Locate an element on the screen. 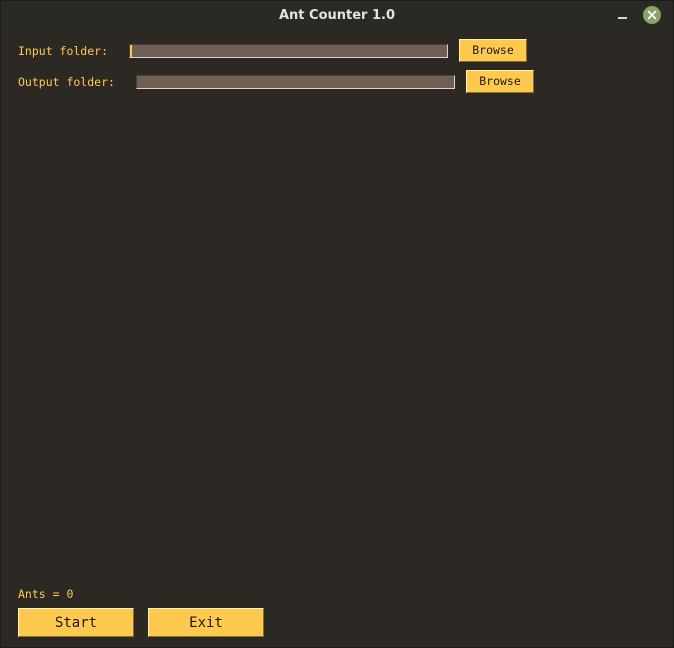 The height and width of the screenshot is (648, 674). ants-count-text: Ants = 0 is located at coordinates (46, 594).